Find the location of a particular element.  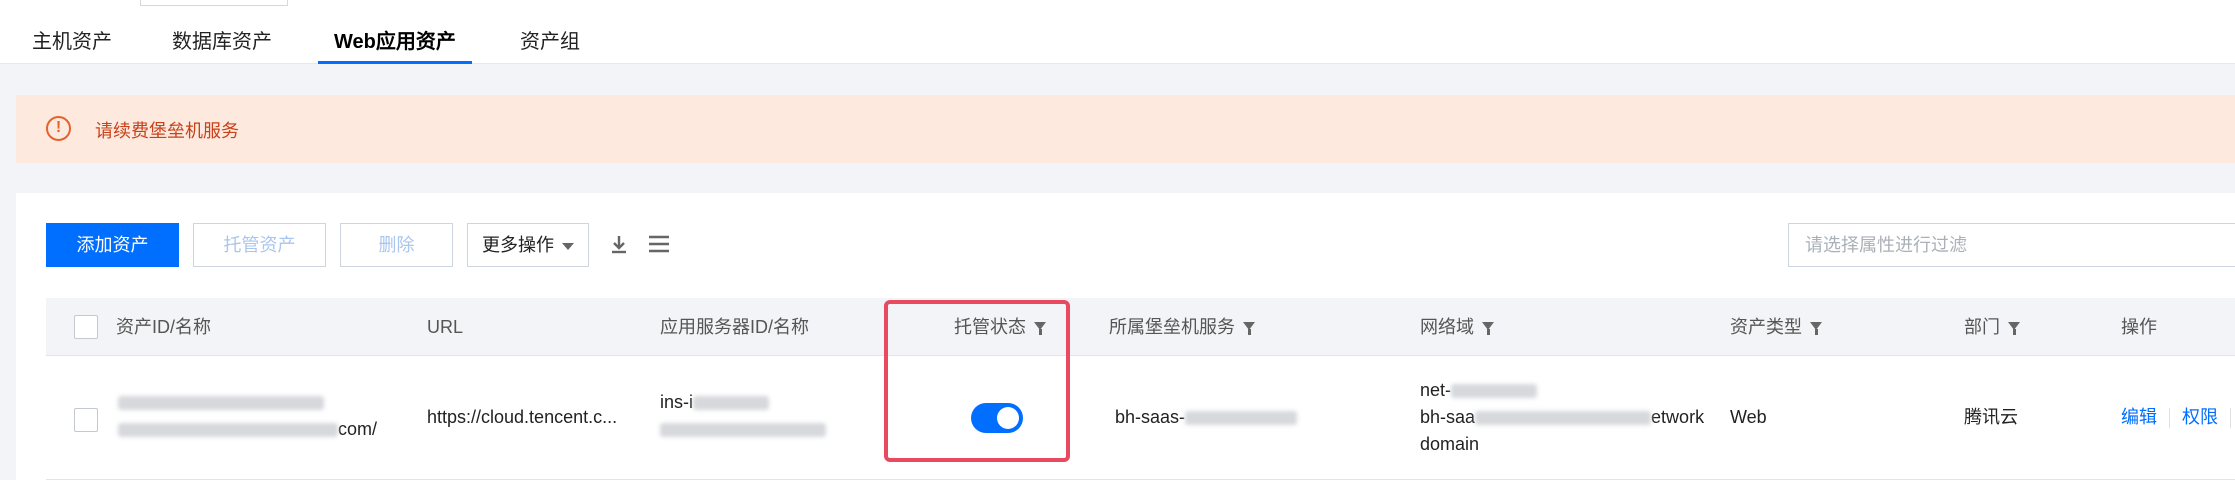

asset-type-cell: Web is located at coordinates (1748, 417).